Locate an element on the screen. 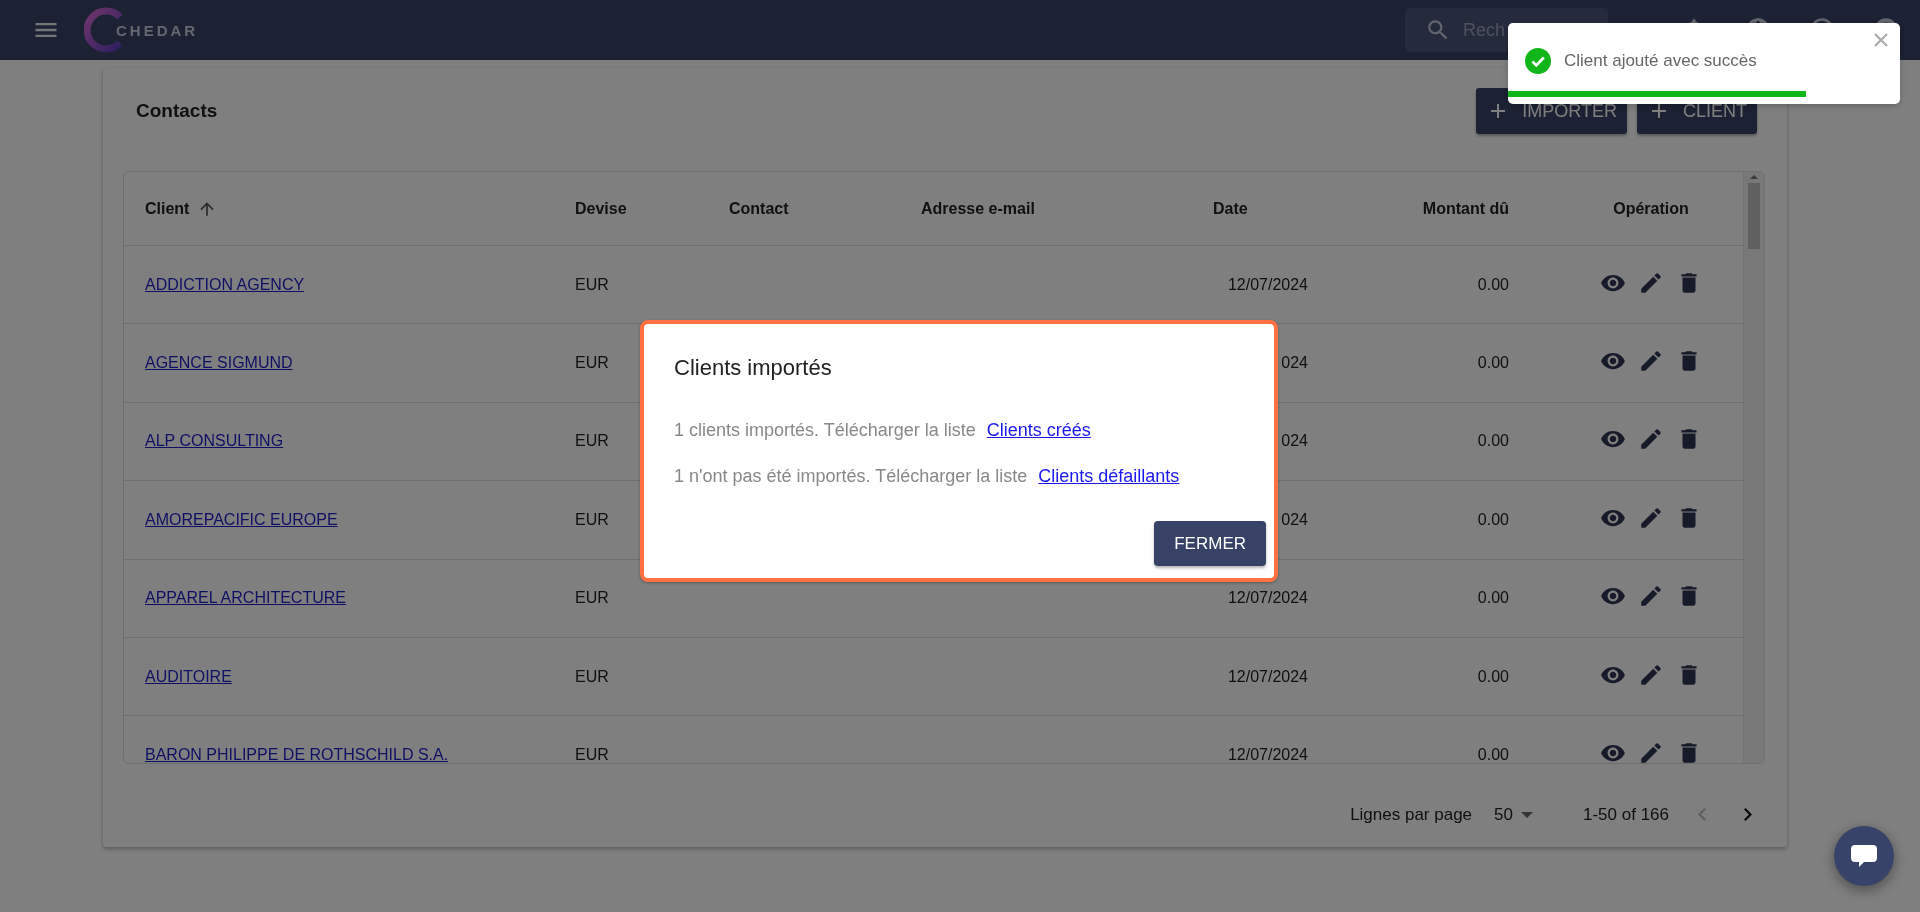  column-header: Montant dû is located at coordinates (1465, 208).